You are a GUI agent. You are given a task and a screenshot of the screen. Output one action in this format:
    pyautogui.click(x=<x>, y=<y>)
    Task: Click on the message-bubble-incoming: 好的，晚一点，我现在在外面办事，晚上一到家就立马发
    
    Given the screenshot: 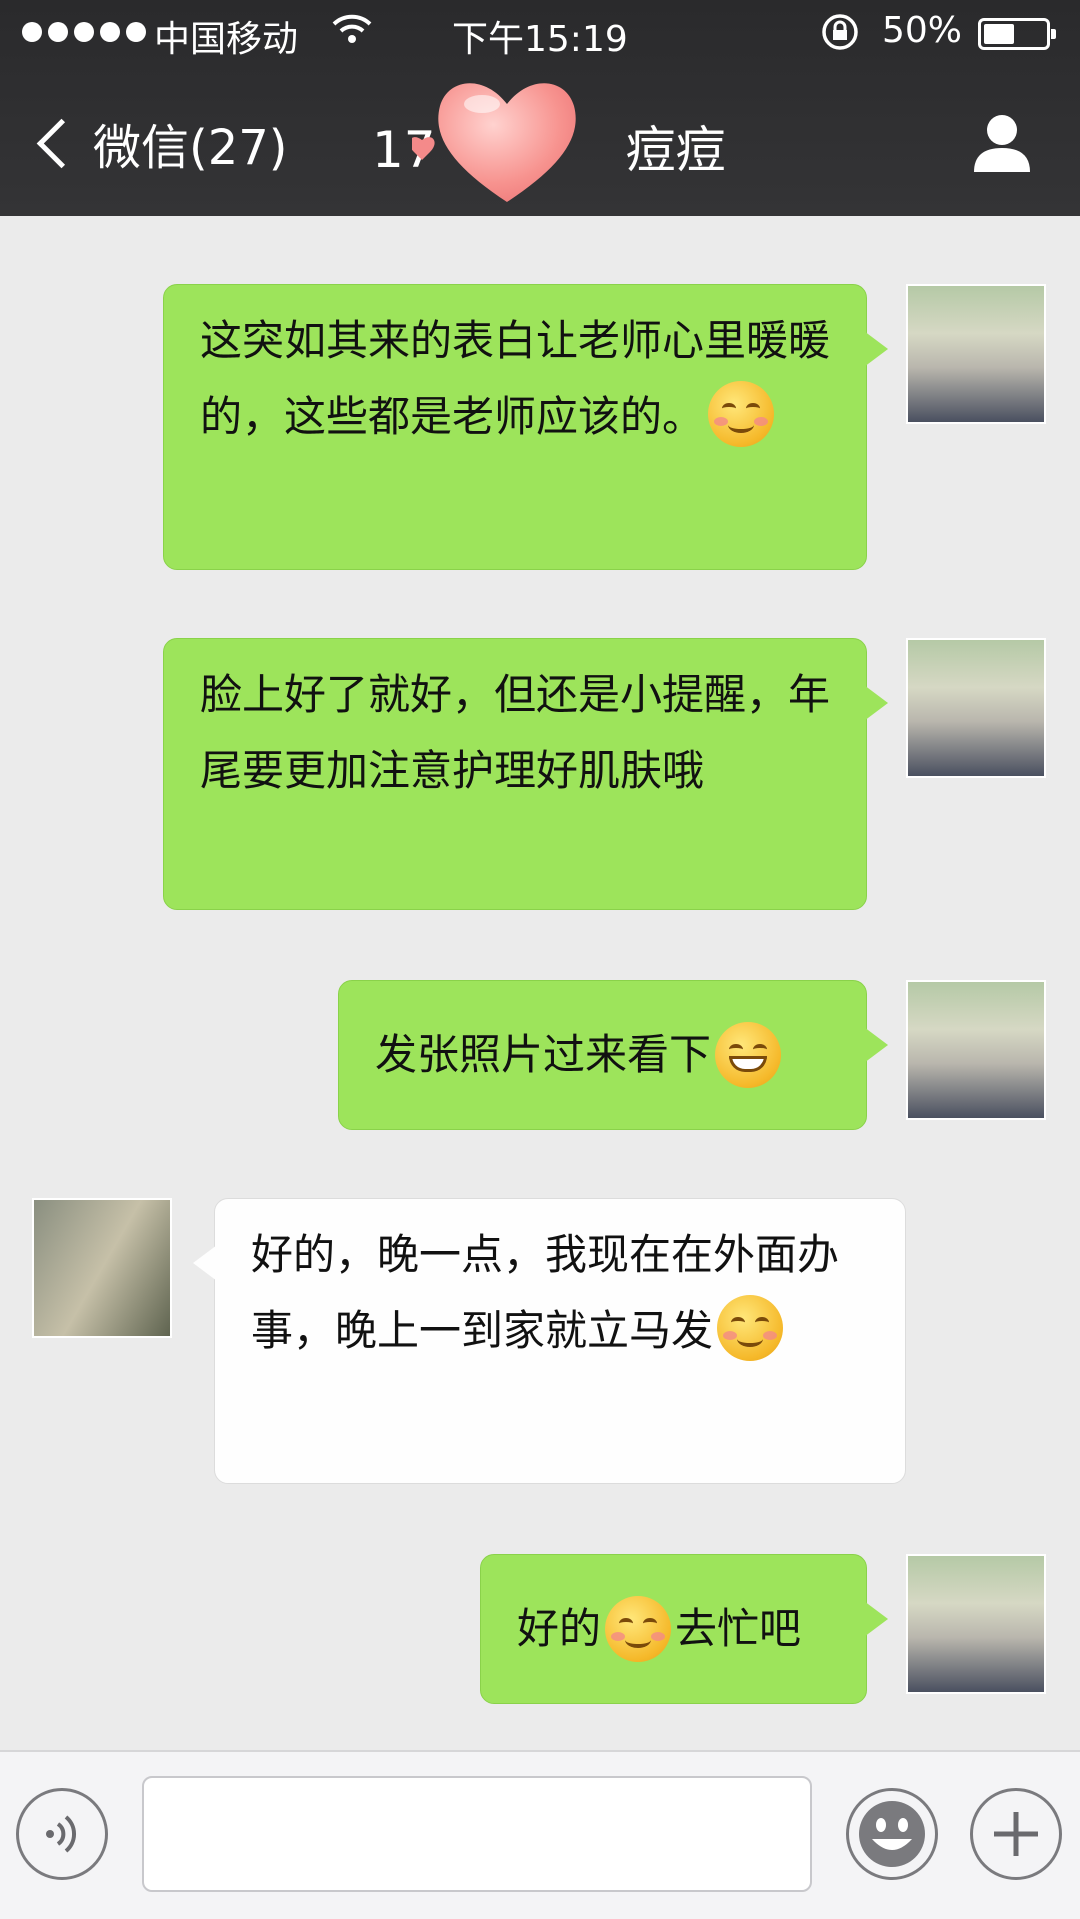 What is the action you would take?
    pyautogui.click(x=549, y=1341)
    